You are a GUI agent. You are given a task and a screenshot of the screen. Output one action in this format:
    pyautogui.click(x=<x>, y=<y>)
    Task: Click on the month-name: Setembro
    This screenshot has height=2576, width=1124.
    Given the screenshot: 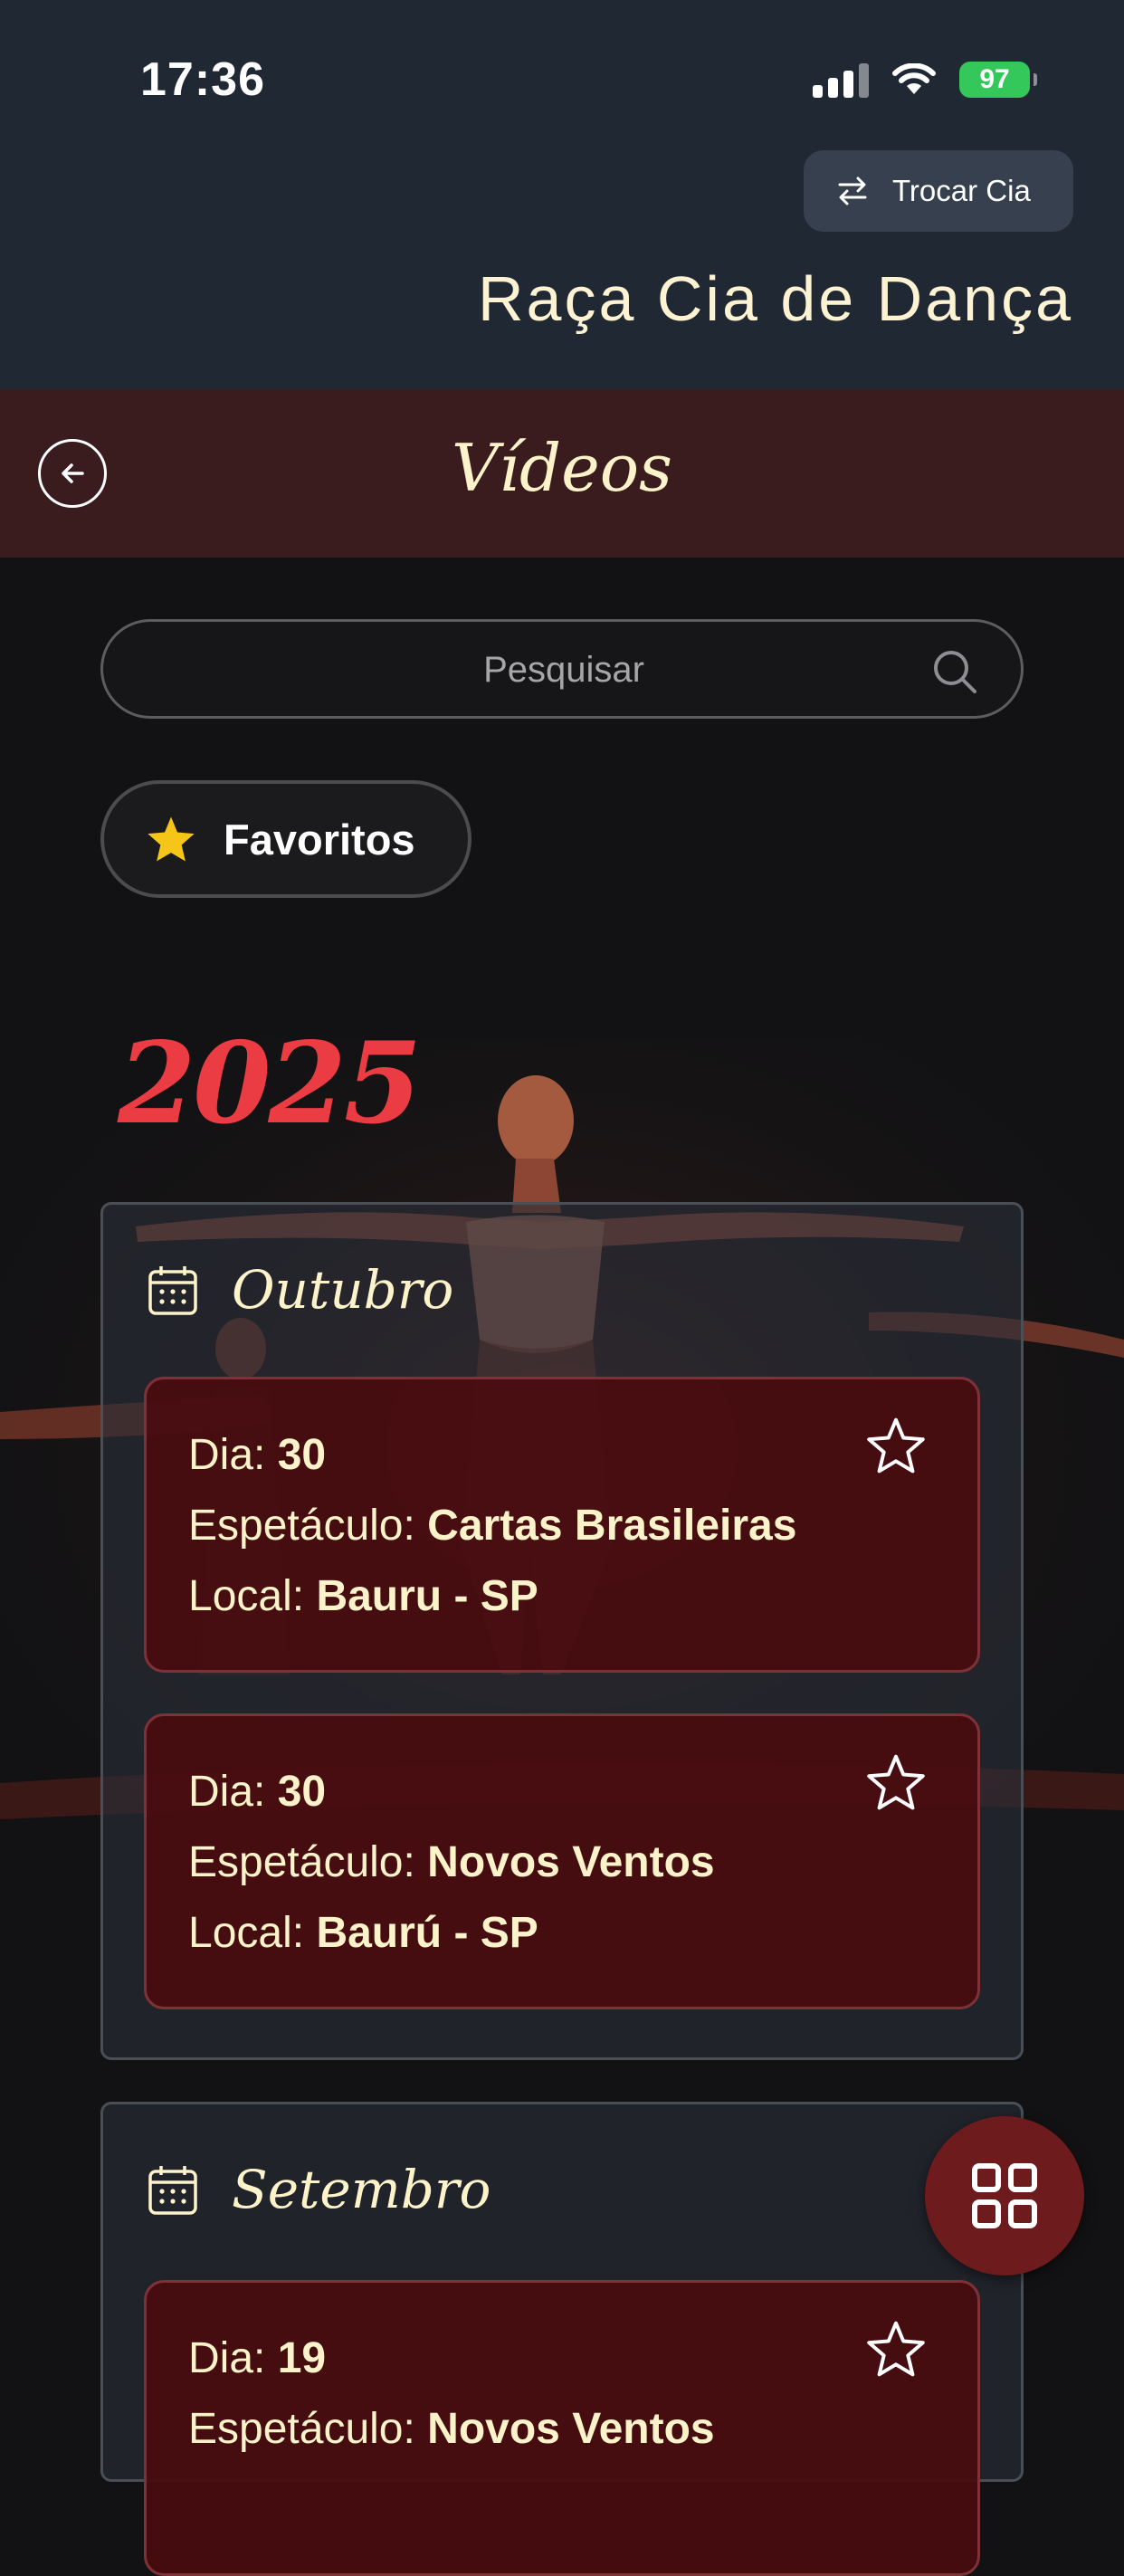 What is the action you would take?
    pyautogui.click(x=361, y=2190)
    